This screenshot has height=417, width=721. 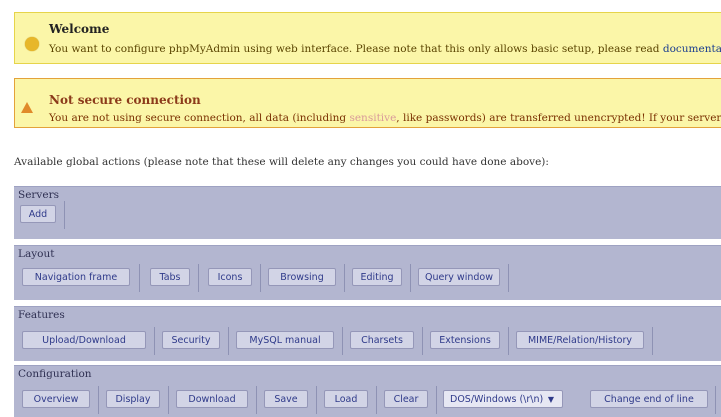 What do you see at coordinates (367, 212) in the screenshot?
I see `servers-section: Servers Add` at bounding box center [367, 212].